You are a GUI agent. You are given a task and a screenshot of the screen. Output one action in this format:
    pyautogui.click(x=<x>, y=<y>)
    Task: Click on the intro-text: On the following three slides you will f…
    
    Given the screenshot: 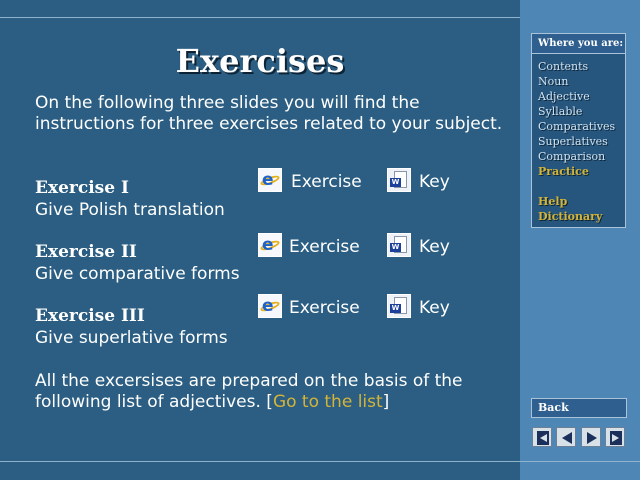 What is the action you would take?
    pyautogui.click(x=269, y=113)
    